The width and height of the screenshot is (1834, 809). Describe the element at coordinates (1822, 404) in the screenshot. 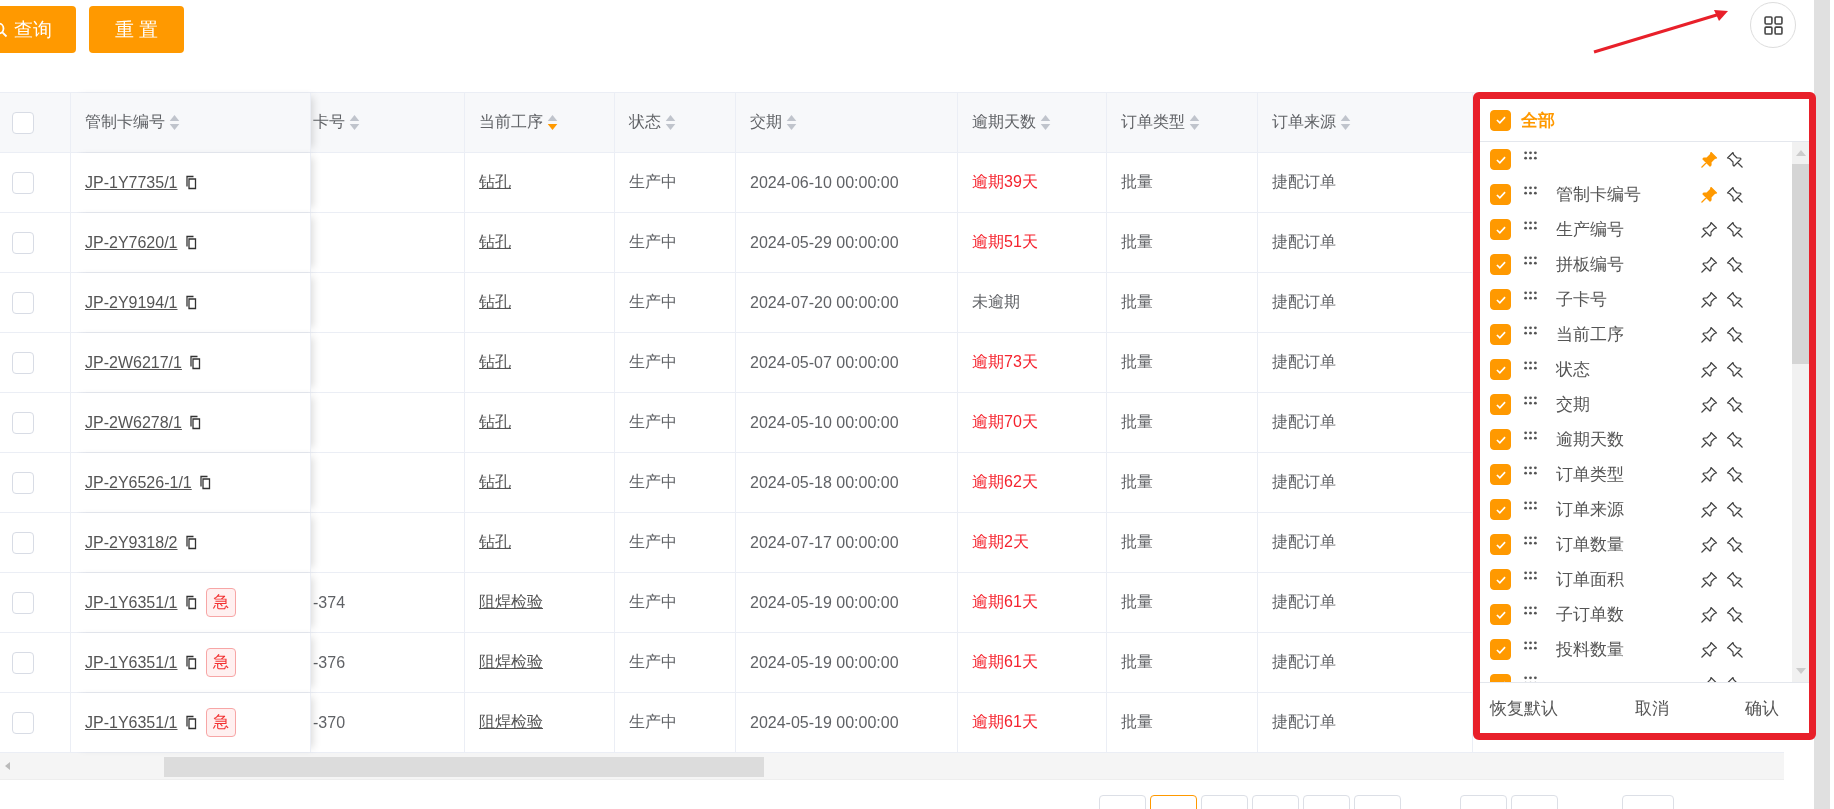

I see `vertical-scrollbar` at that location.